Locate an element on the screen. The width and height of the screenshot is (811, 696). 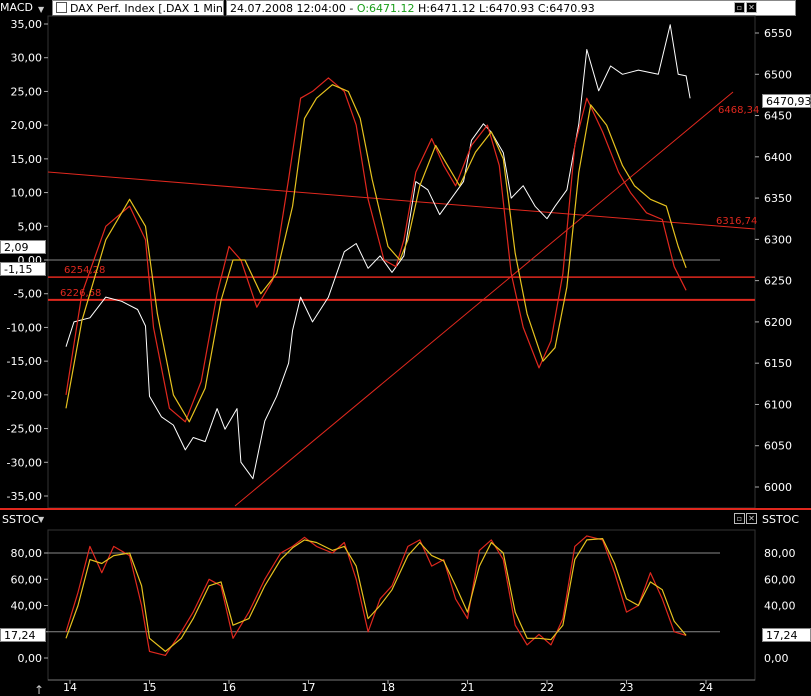
sstoc-k-line is located at coordinates (376, 596).